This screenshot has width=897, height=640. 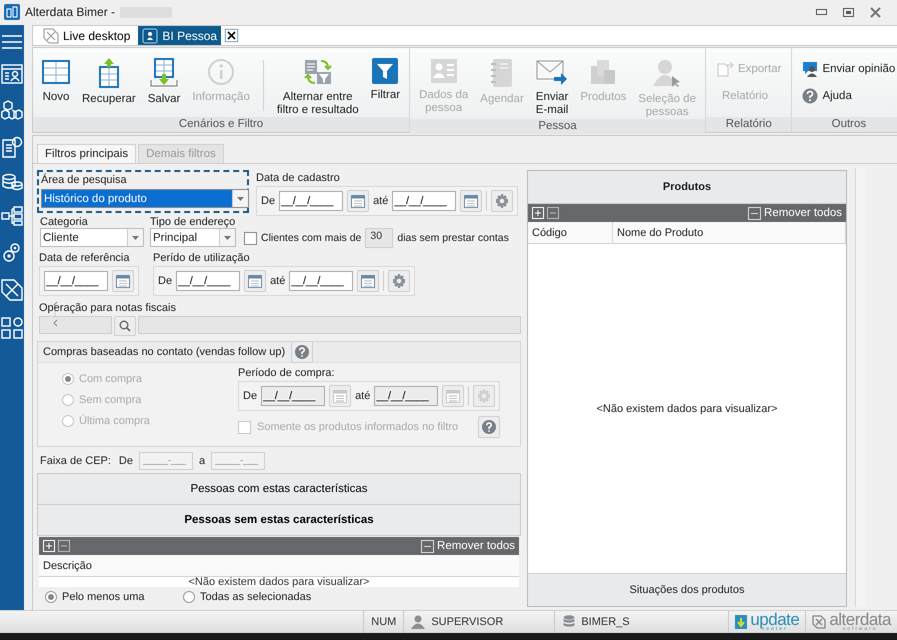 I want to click on radio-label: Com compra, so click(x=110, y=379).